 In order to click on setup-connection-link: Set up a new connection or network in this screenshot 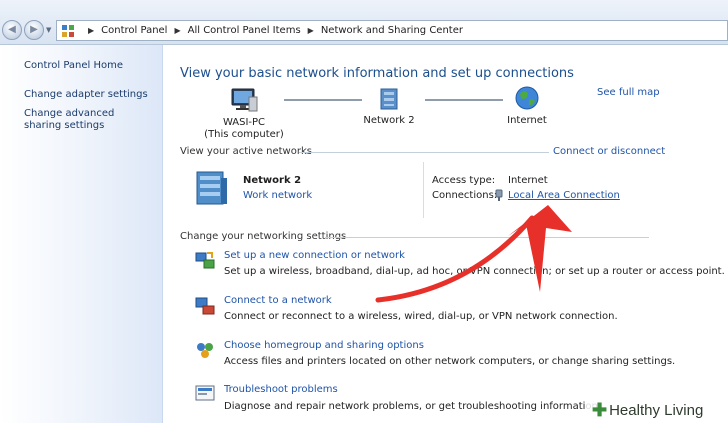, I will do `click(314, 255)`.